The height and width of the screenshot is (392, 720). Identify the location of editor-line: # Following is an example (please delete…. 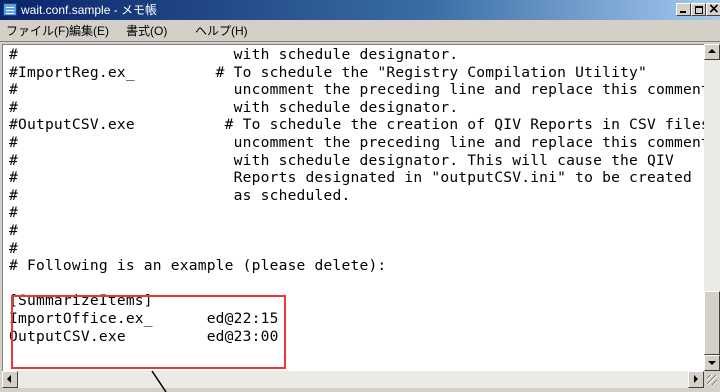
(198, 266).